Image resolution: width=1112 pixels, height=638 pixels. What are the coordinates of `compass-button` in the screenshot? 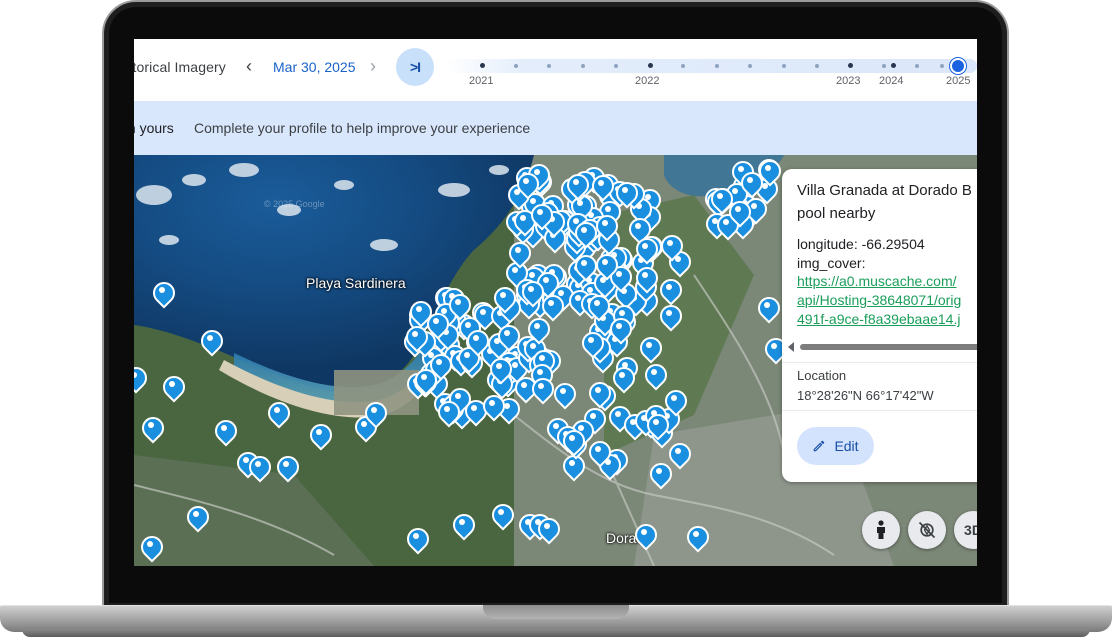 It's located at (927, 530).